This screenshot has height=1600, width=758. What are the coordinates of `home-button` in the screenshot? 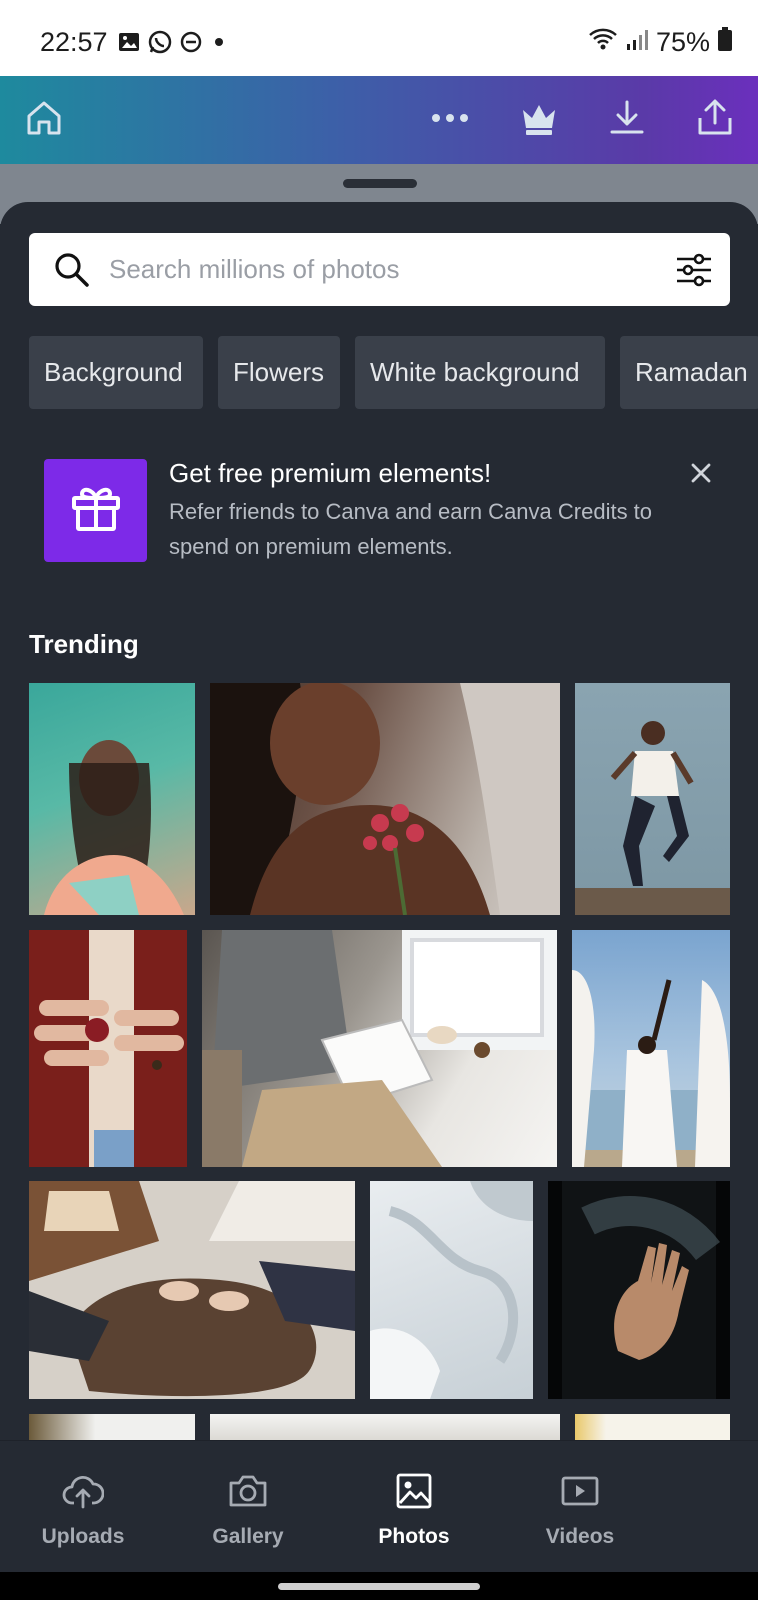 It's located at (44, 120).